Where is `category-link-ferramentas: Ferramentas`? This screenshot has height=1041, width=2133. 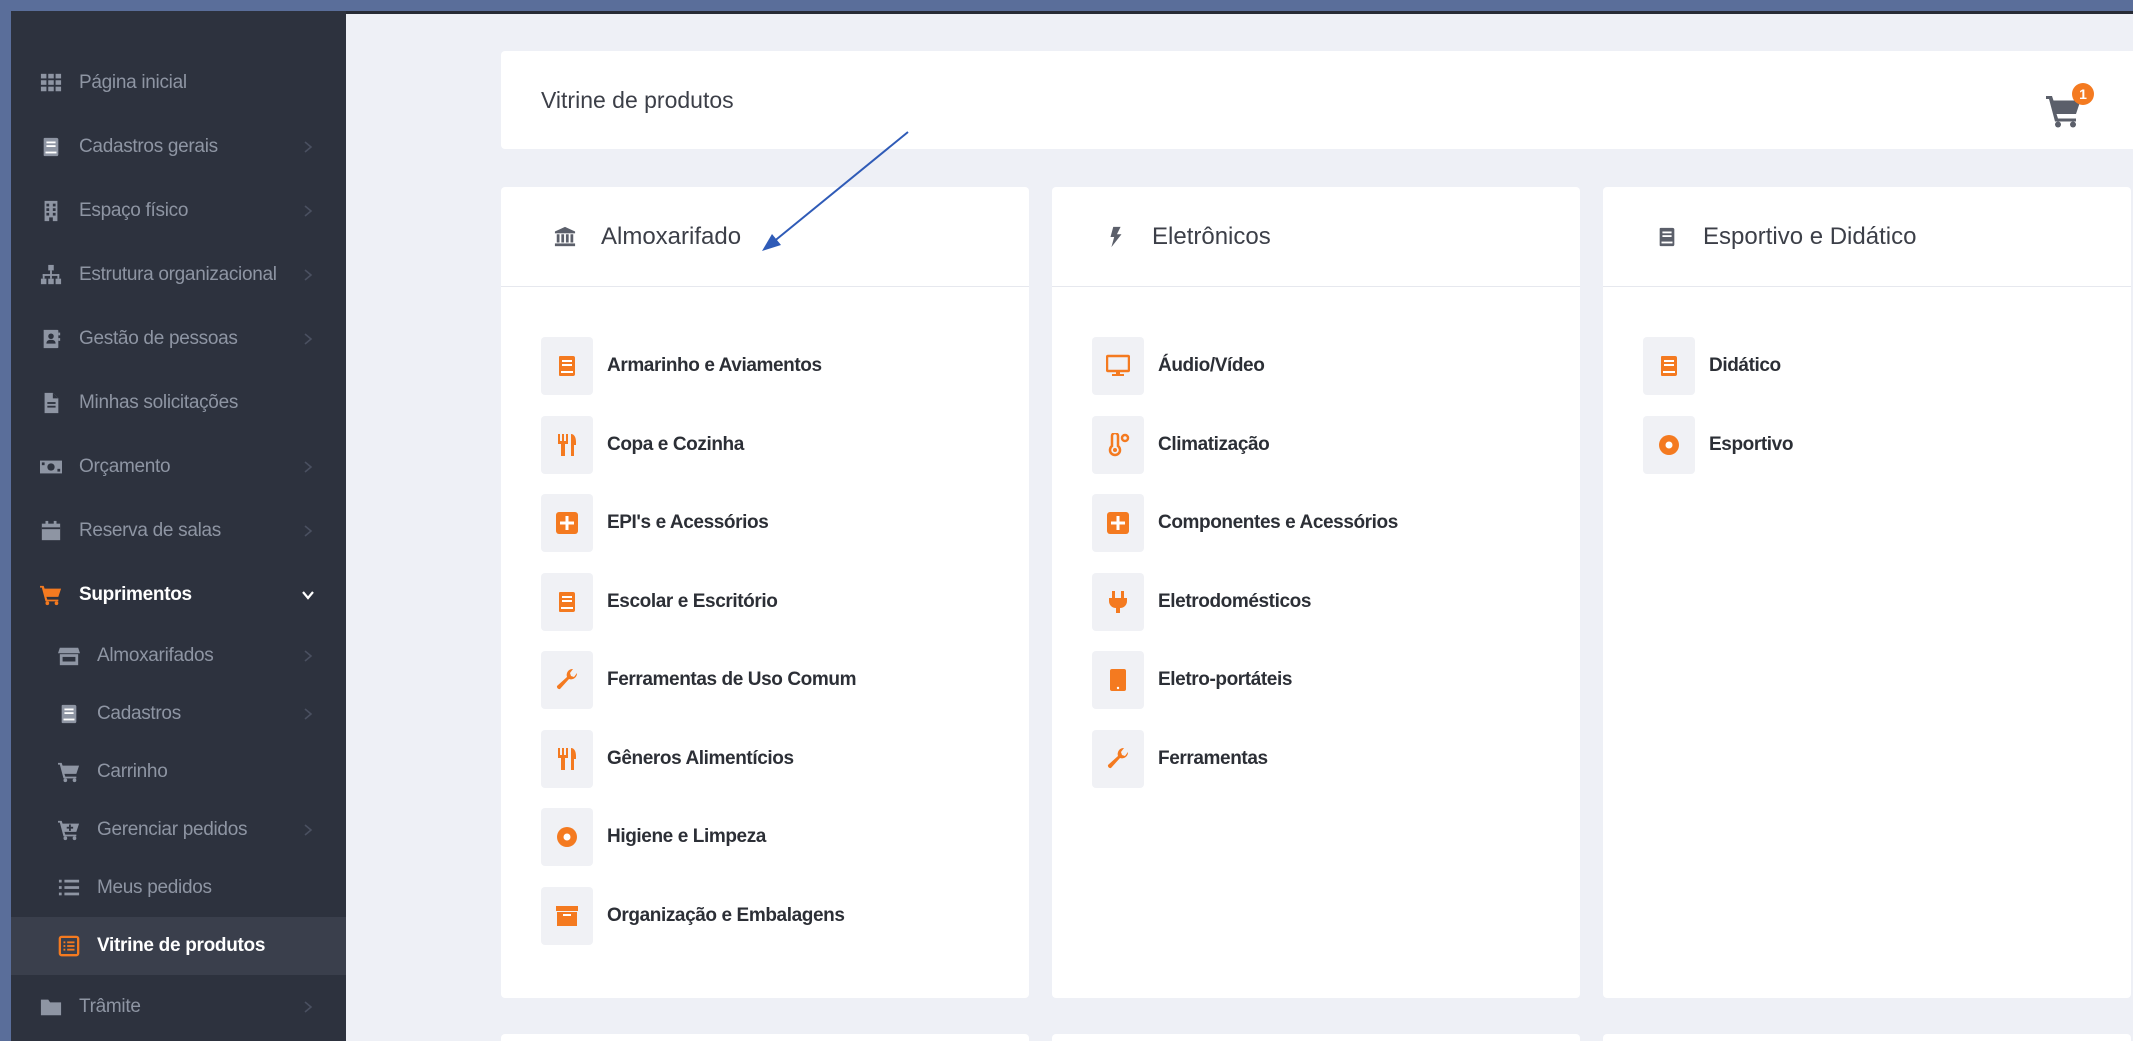
category-link-ferramentas: Ferramentas is located at coordinates (1316, 769).